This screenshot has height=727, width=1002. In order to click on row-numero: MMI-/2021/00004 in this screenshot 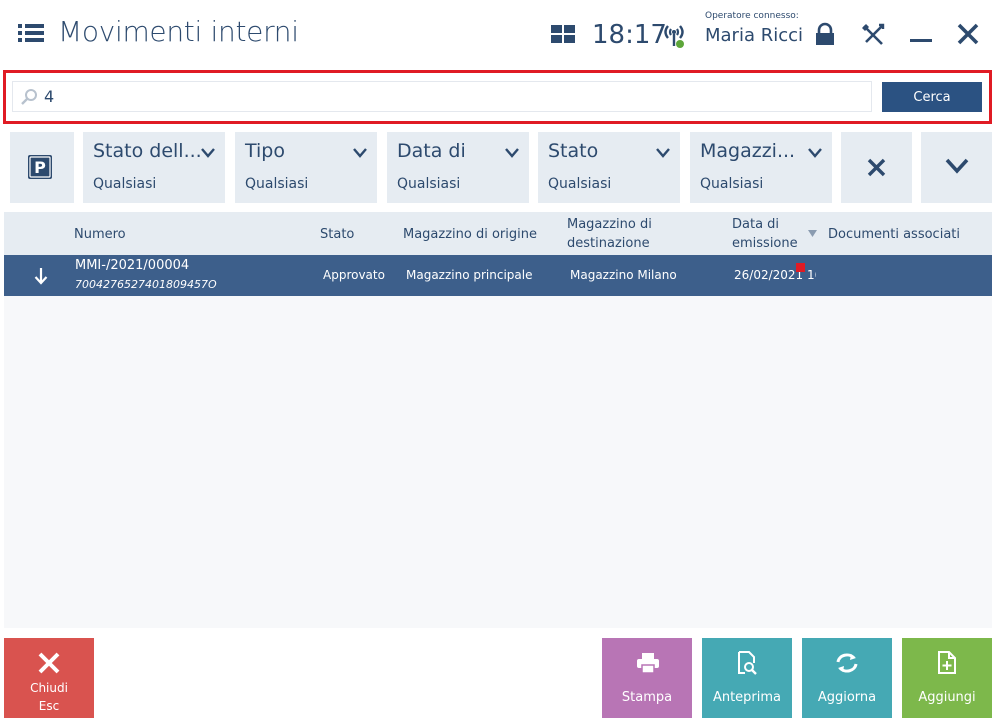, I will do `click(132, 265)`.